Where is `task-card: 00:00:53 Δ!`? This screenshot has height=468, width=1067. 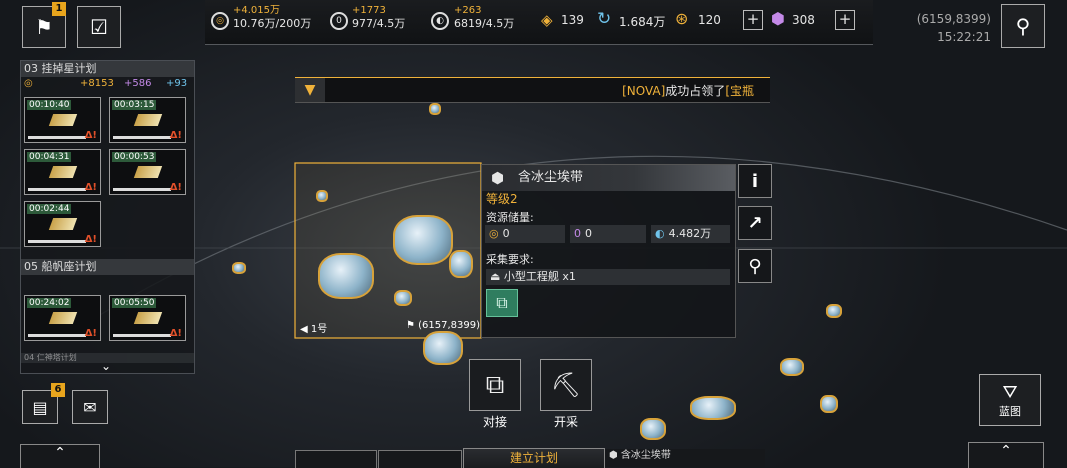
task-card: 00:00:53 Δ! is located at coordinates (147, 172).